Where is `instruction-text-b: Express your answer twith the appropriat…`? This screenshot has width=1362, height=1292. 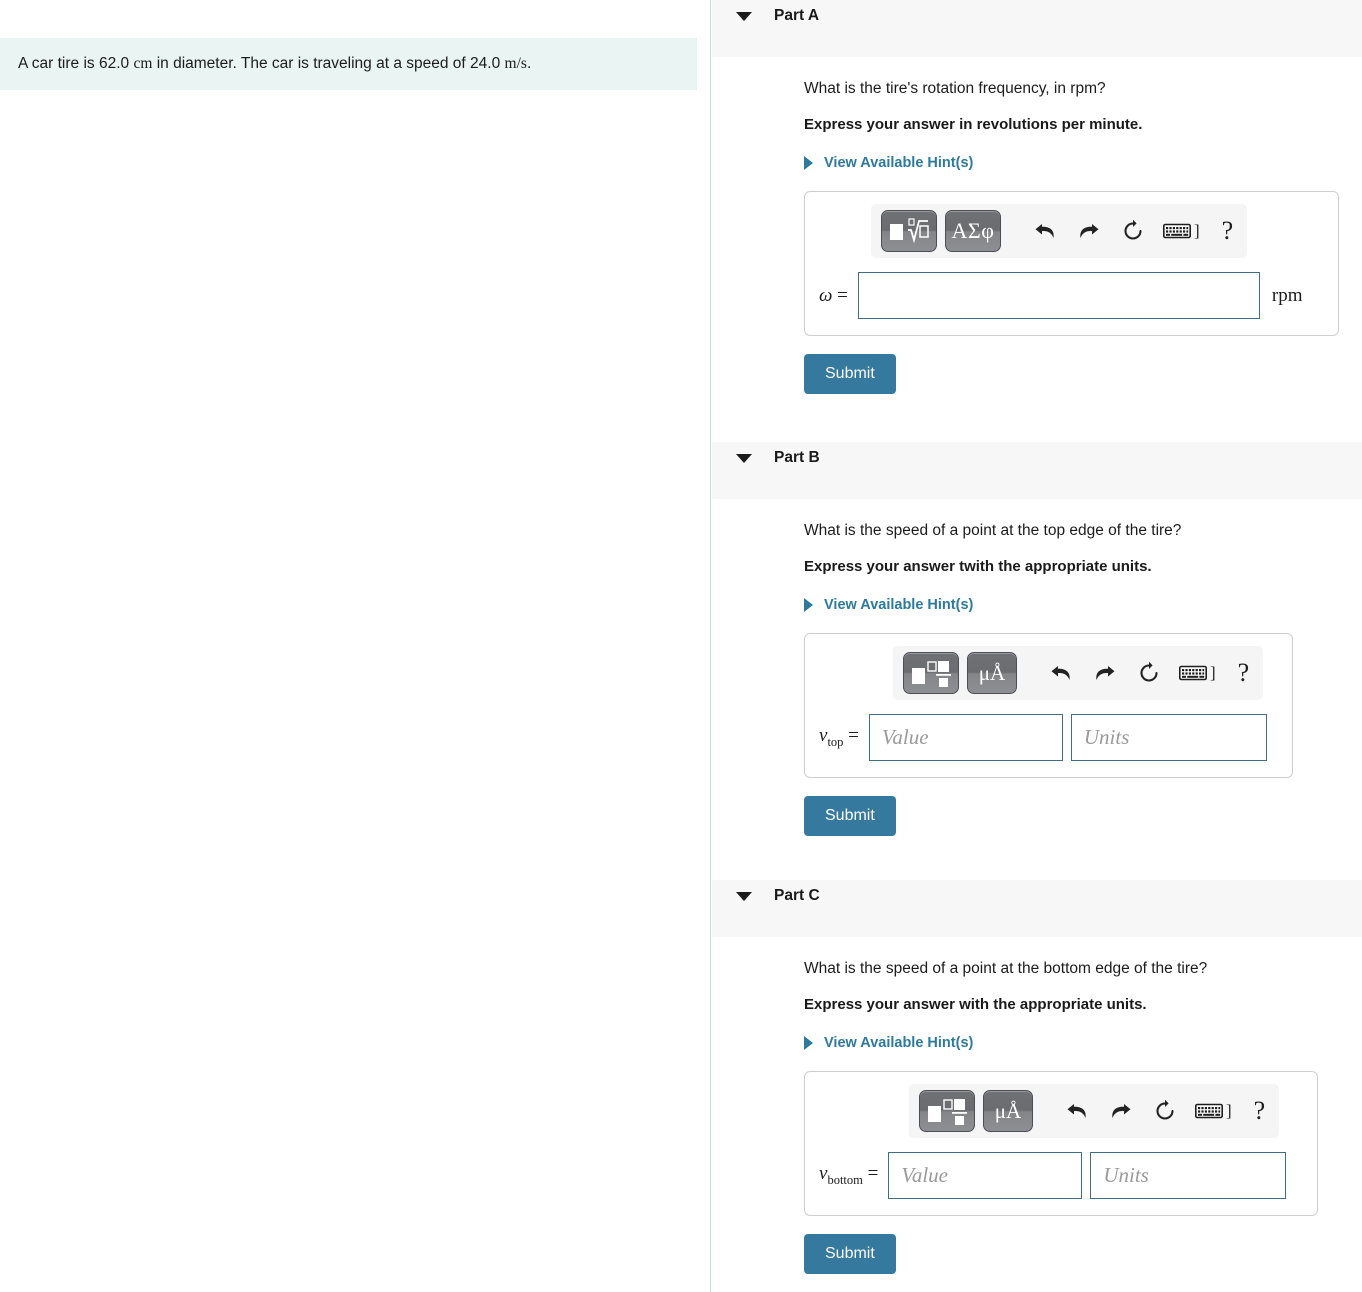
instruction-text-b: Express your answer twith the appropriat… is located at coordinates (978, 566).